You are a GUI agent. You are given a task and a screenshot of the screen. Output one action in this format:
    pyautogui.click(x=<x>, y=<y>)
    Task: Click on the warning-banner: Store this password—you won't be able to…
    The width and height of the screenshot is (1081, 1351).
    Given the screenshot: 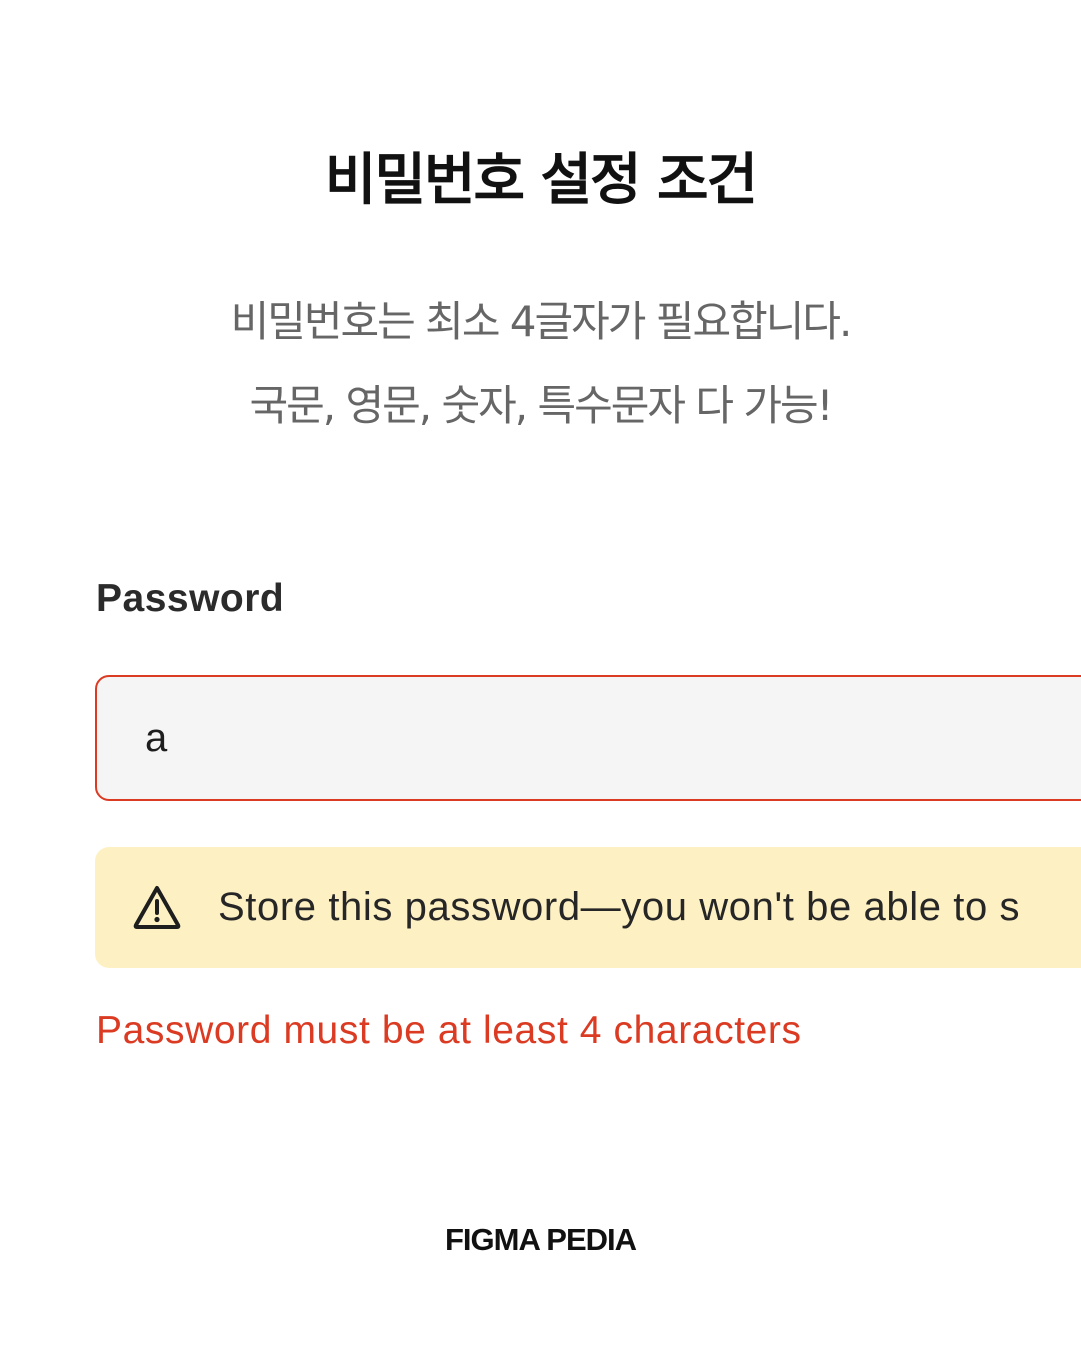 What is the action you would take?
    pyautogui.click(x=588, y=907)
    